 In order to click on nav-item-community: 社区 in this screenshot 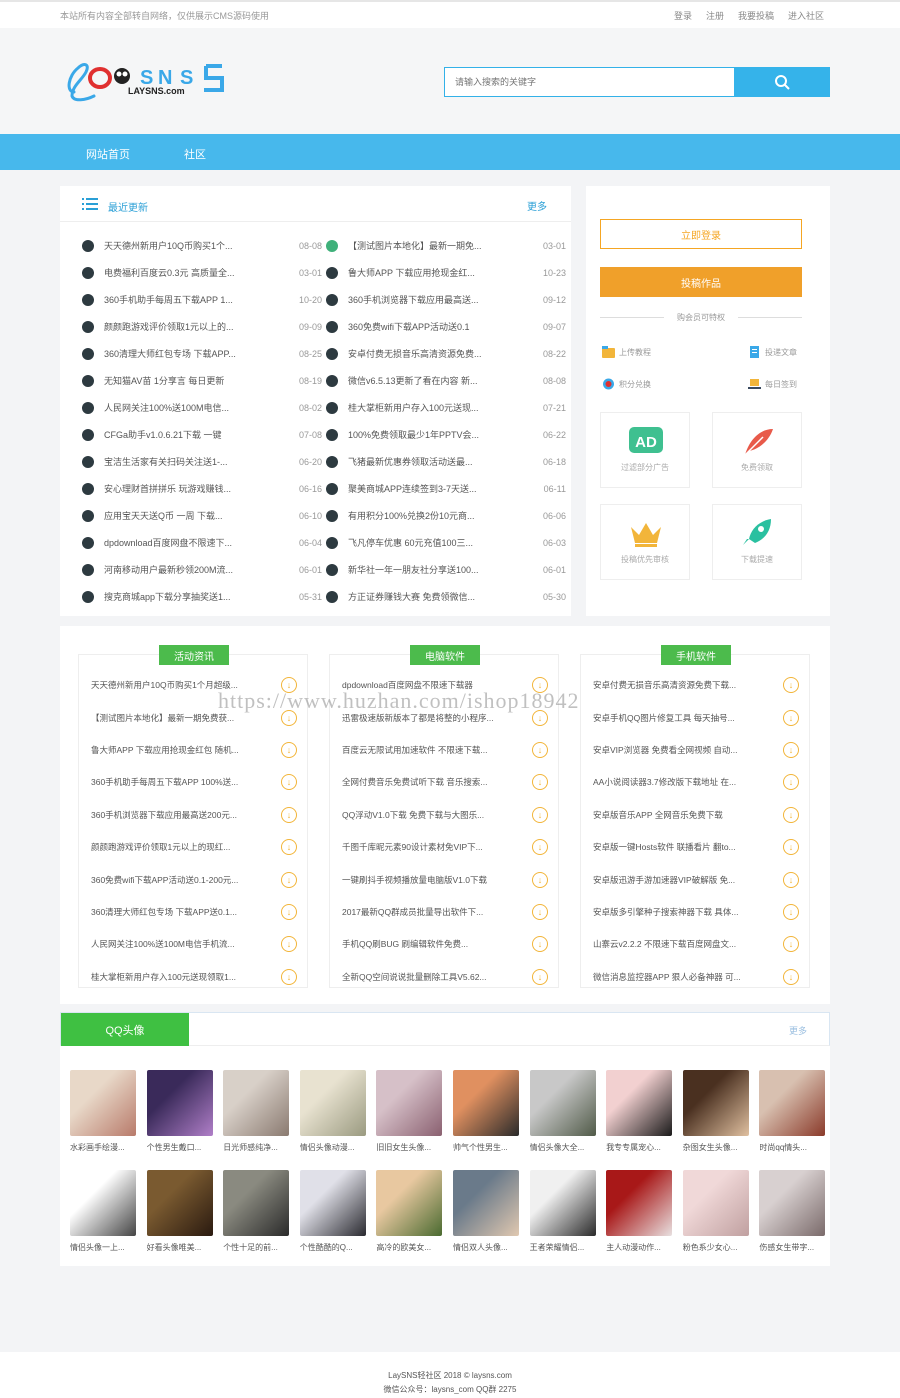, I will do `click(195, 154)`.